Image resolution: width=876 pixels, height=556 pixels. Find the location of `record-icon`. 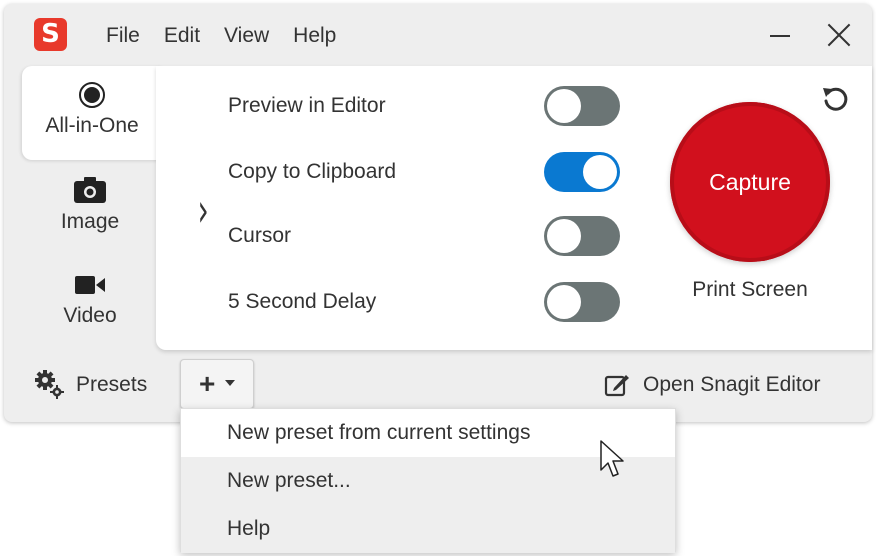

record-icon is located at coordinates (92, 95).